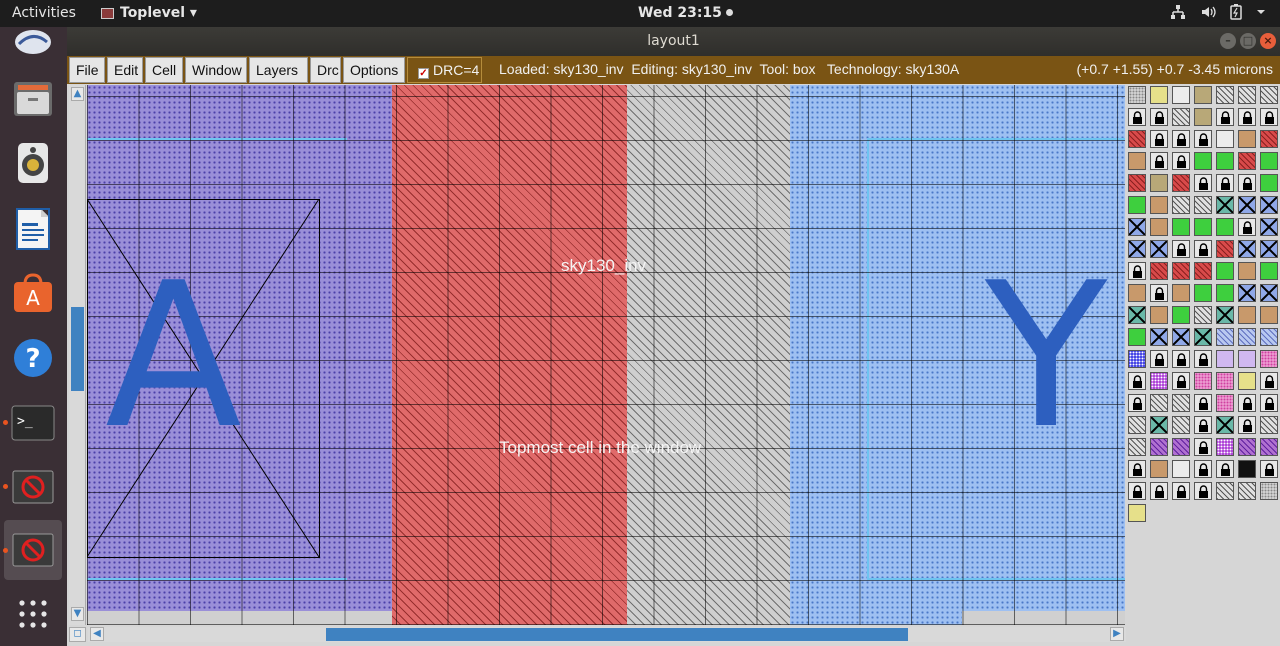 This screenshot has width=1280, height=646. Describe the element at coordinates (44, 13) in the screenshot. I see `activities-button: Activities` at that location.